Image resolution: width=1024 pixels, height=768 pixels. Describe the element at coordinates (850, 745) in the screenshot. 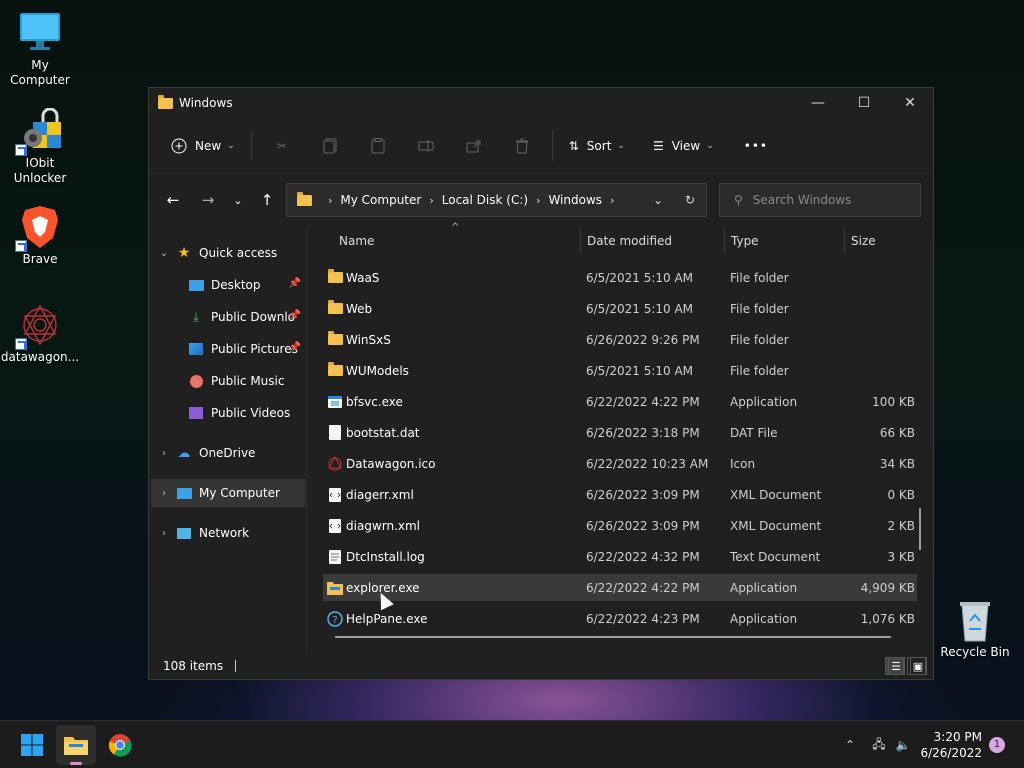

I see `show-hidden-icons-button: ⌃` at that location.